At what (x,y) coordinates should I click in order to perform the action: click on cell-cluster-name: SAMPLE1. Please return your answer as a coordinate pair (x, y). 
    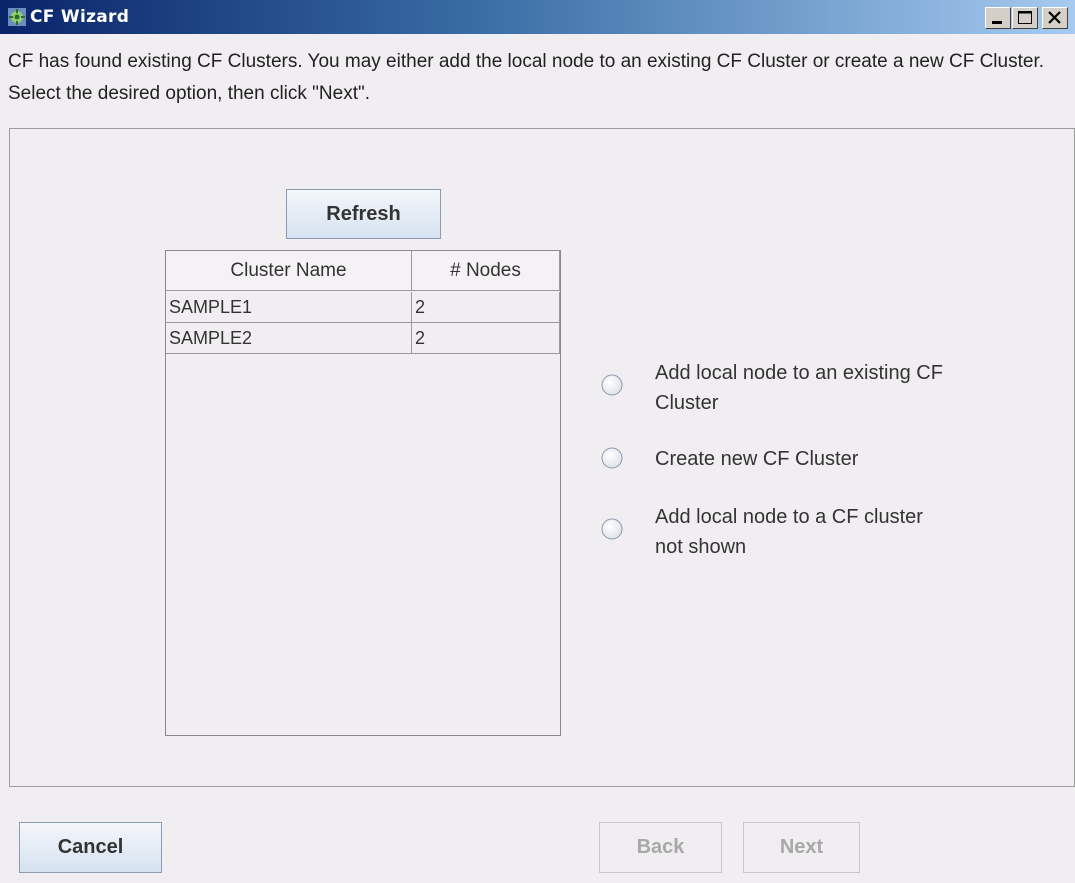
    Looking at the image, I should click on (289, 307).